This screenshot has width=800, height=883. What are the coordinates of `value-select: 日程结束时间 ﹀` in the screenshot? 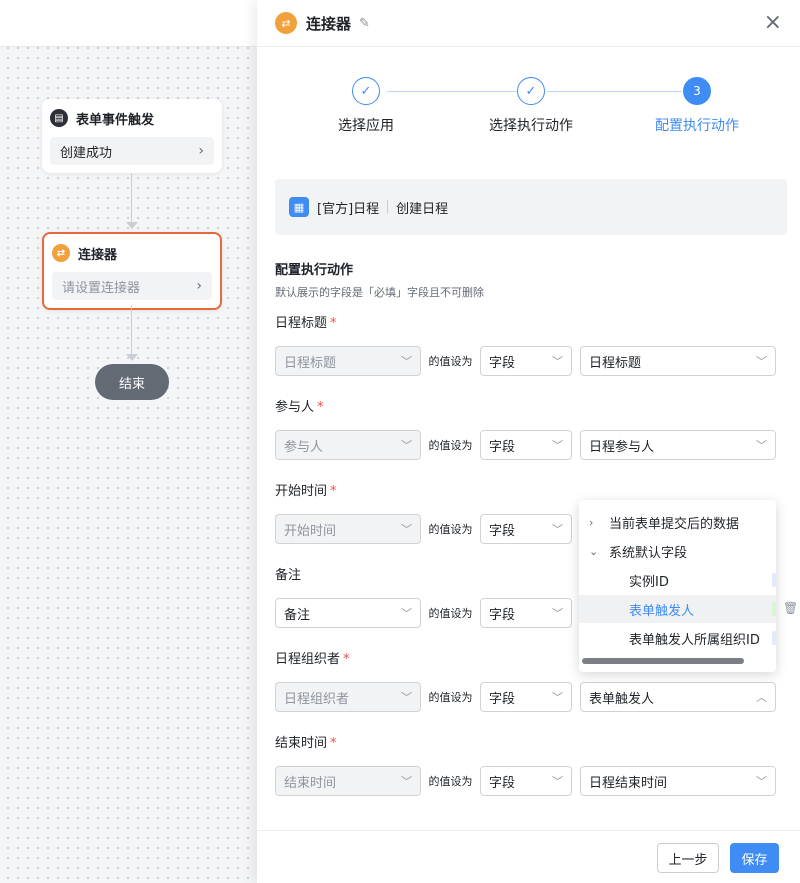 It's located at (678, 781).